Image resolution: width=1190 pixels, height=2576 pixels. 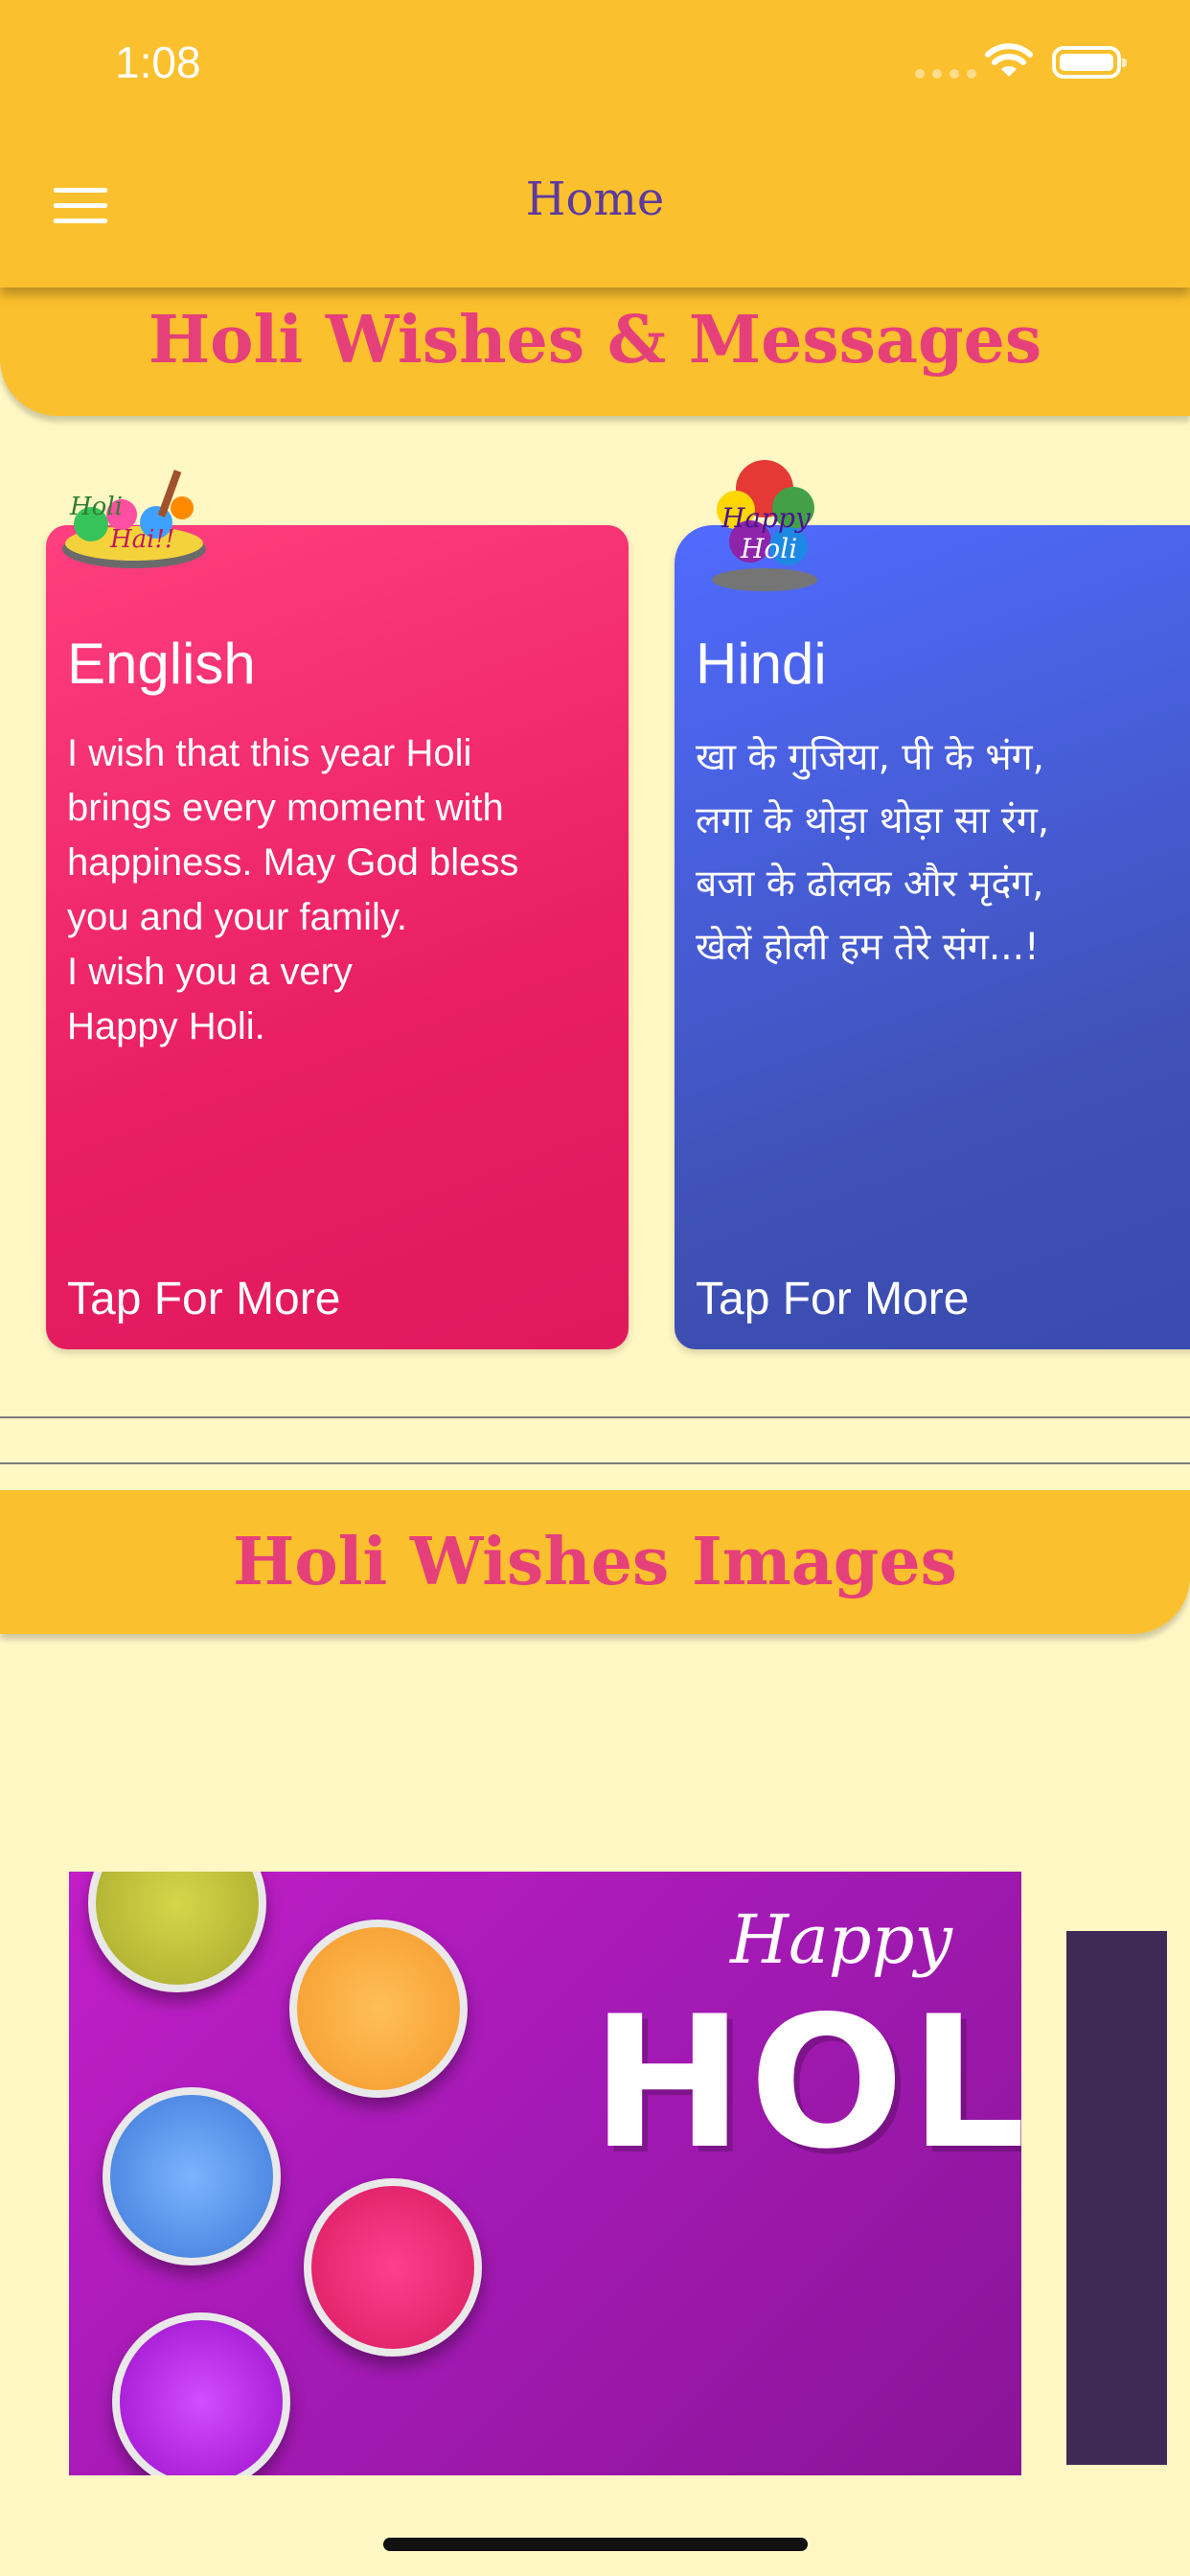 I want to click on app-bar: 1:08 Home, so click(x=595, y=144).